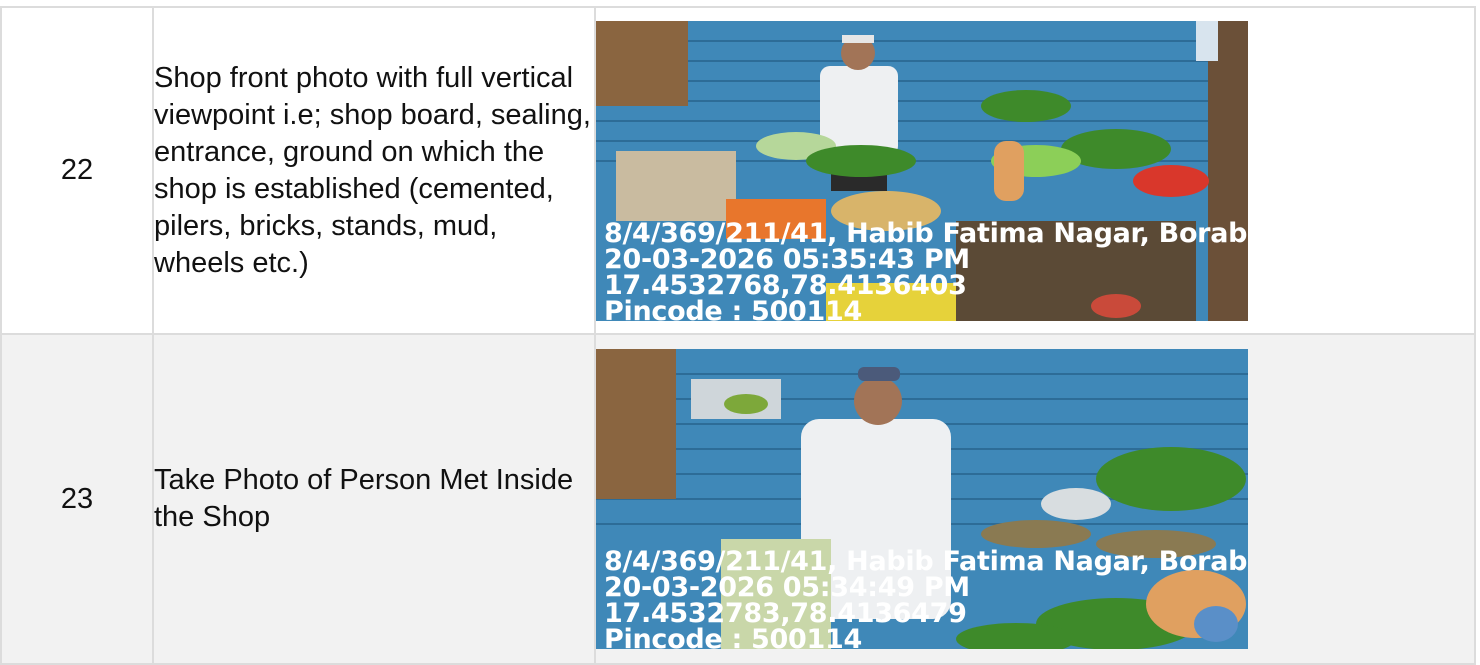  Describe the element at coordinates (374, 499) in the screenshot. I see `row-description: Take Photo of Person Met Inside the Shop` at that location.